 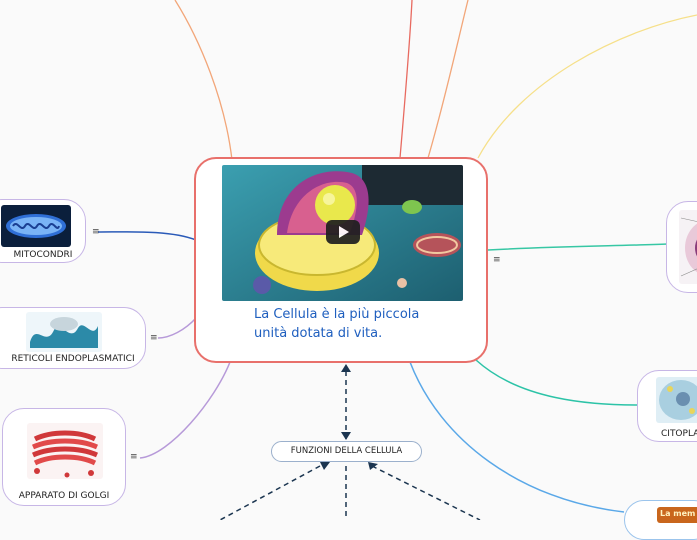 What do you see at coordinates (96, 232) in the screenshot?
I see `collapse-marker-mitocondri: ≡` at bounding box center [96, 232].